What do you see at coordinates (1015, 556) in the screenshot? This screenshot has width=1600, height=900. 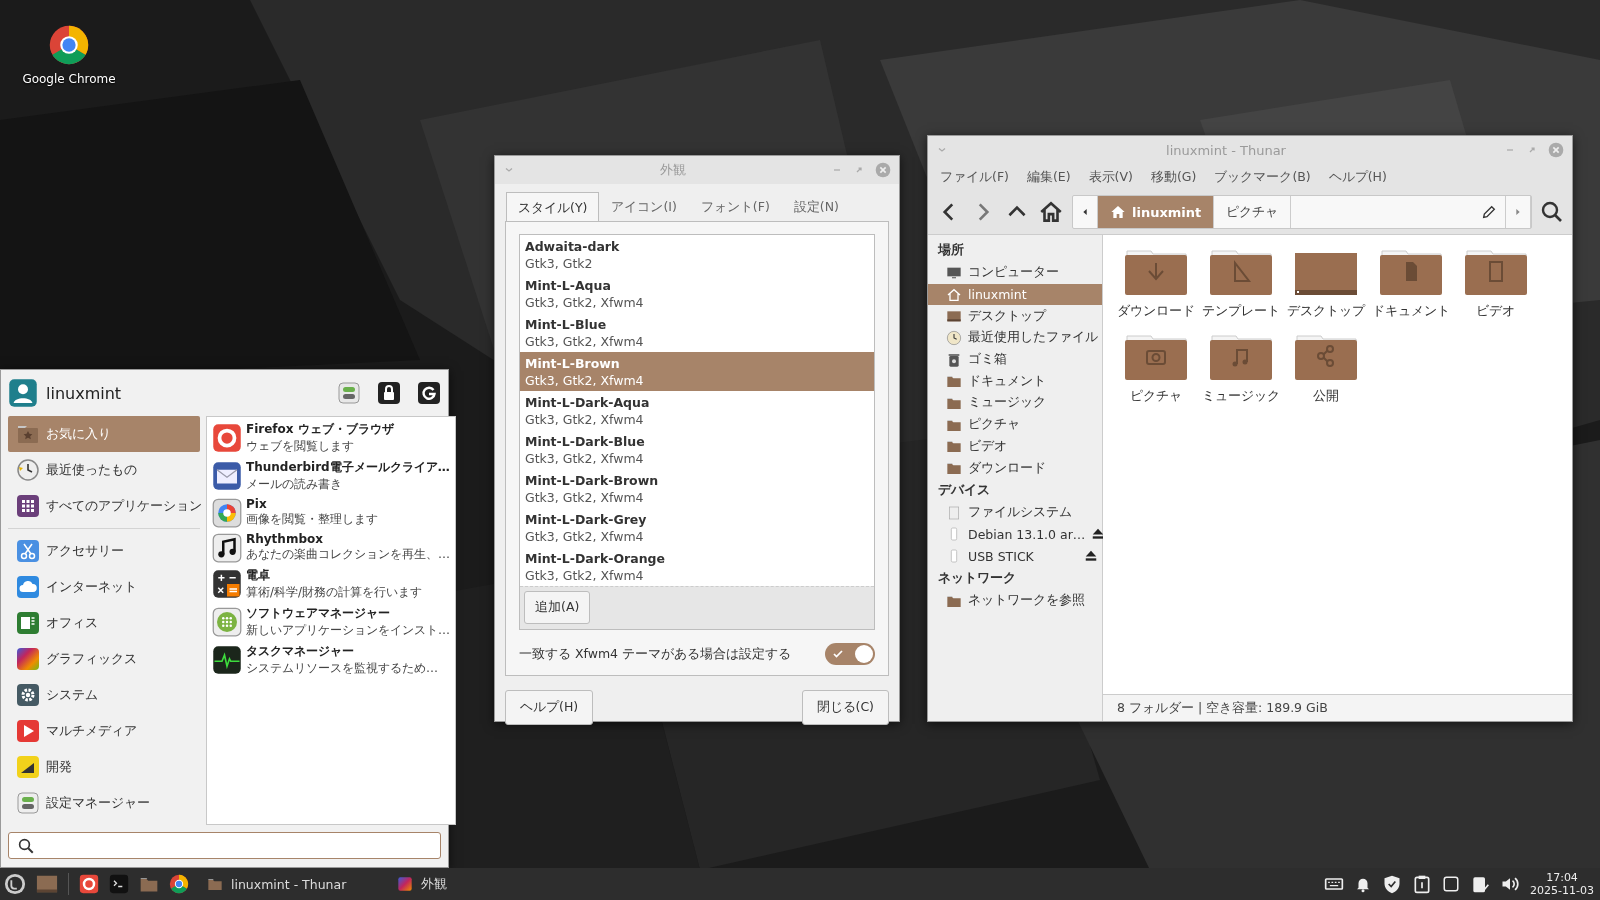 I see `sidebar-item: USB STICK` at bounding box center [1015, 556].